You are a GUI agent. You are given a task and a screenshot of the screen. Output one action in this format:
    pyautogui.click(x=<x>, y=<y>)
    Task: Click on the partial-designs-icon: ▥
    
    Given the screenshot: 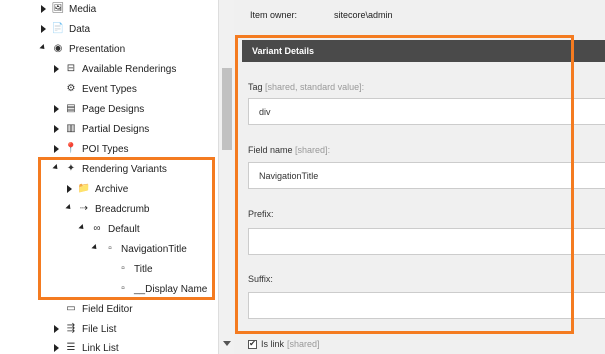 What is the action you would take?
    pyautogui.click(x=71, y=128)
    